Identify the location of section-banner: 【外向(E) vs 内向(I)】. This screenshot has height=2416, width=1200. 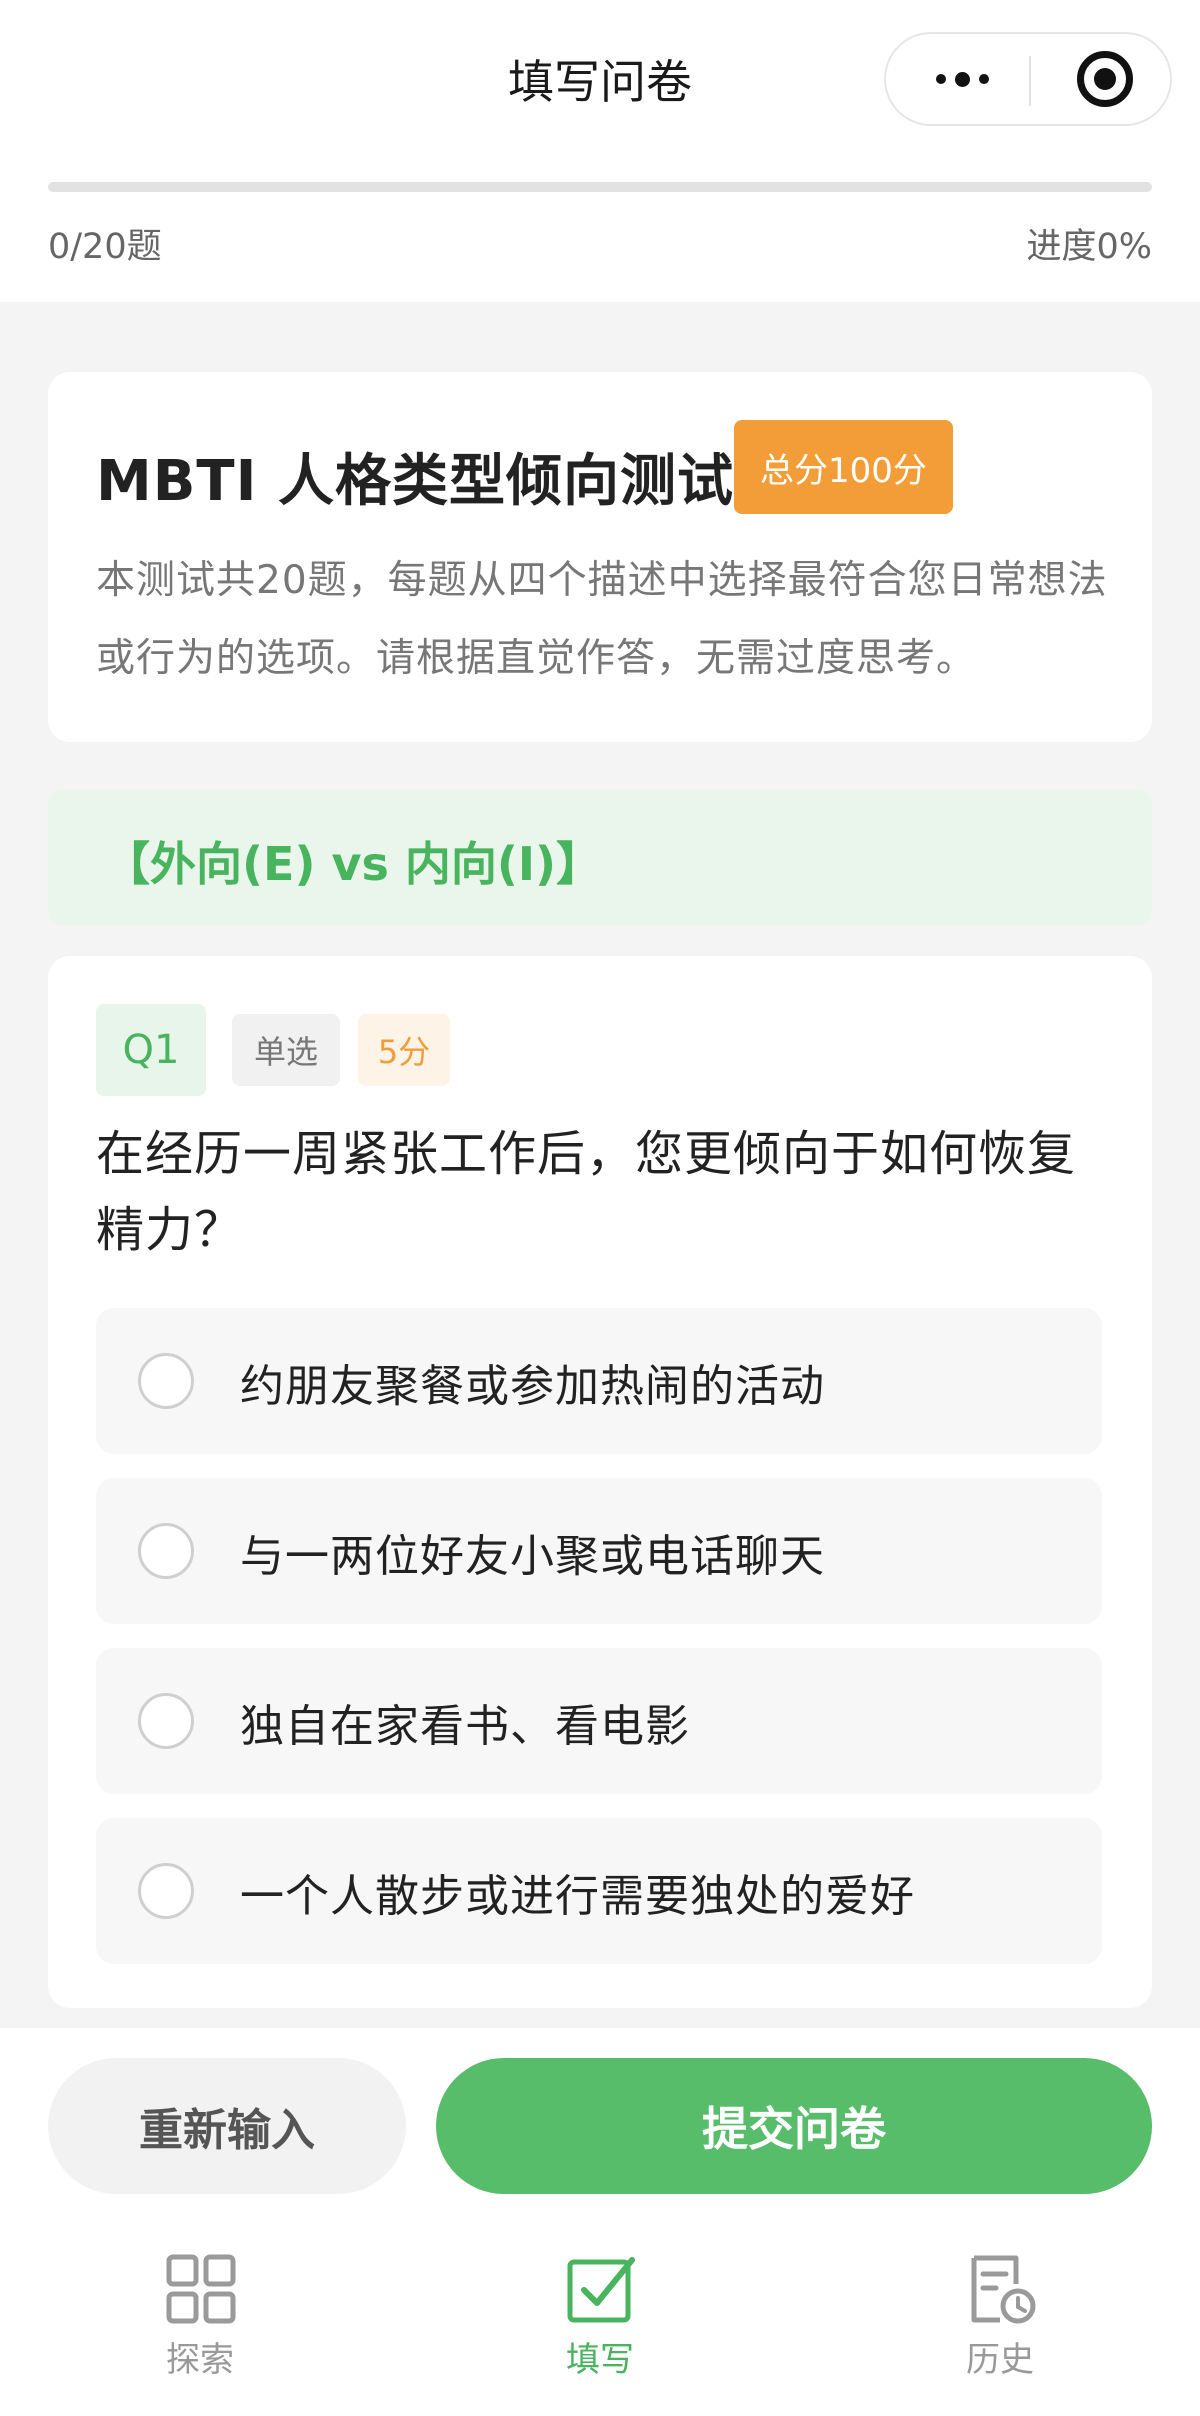
(600, 858).